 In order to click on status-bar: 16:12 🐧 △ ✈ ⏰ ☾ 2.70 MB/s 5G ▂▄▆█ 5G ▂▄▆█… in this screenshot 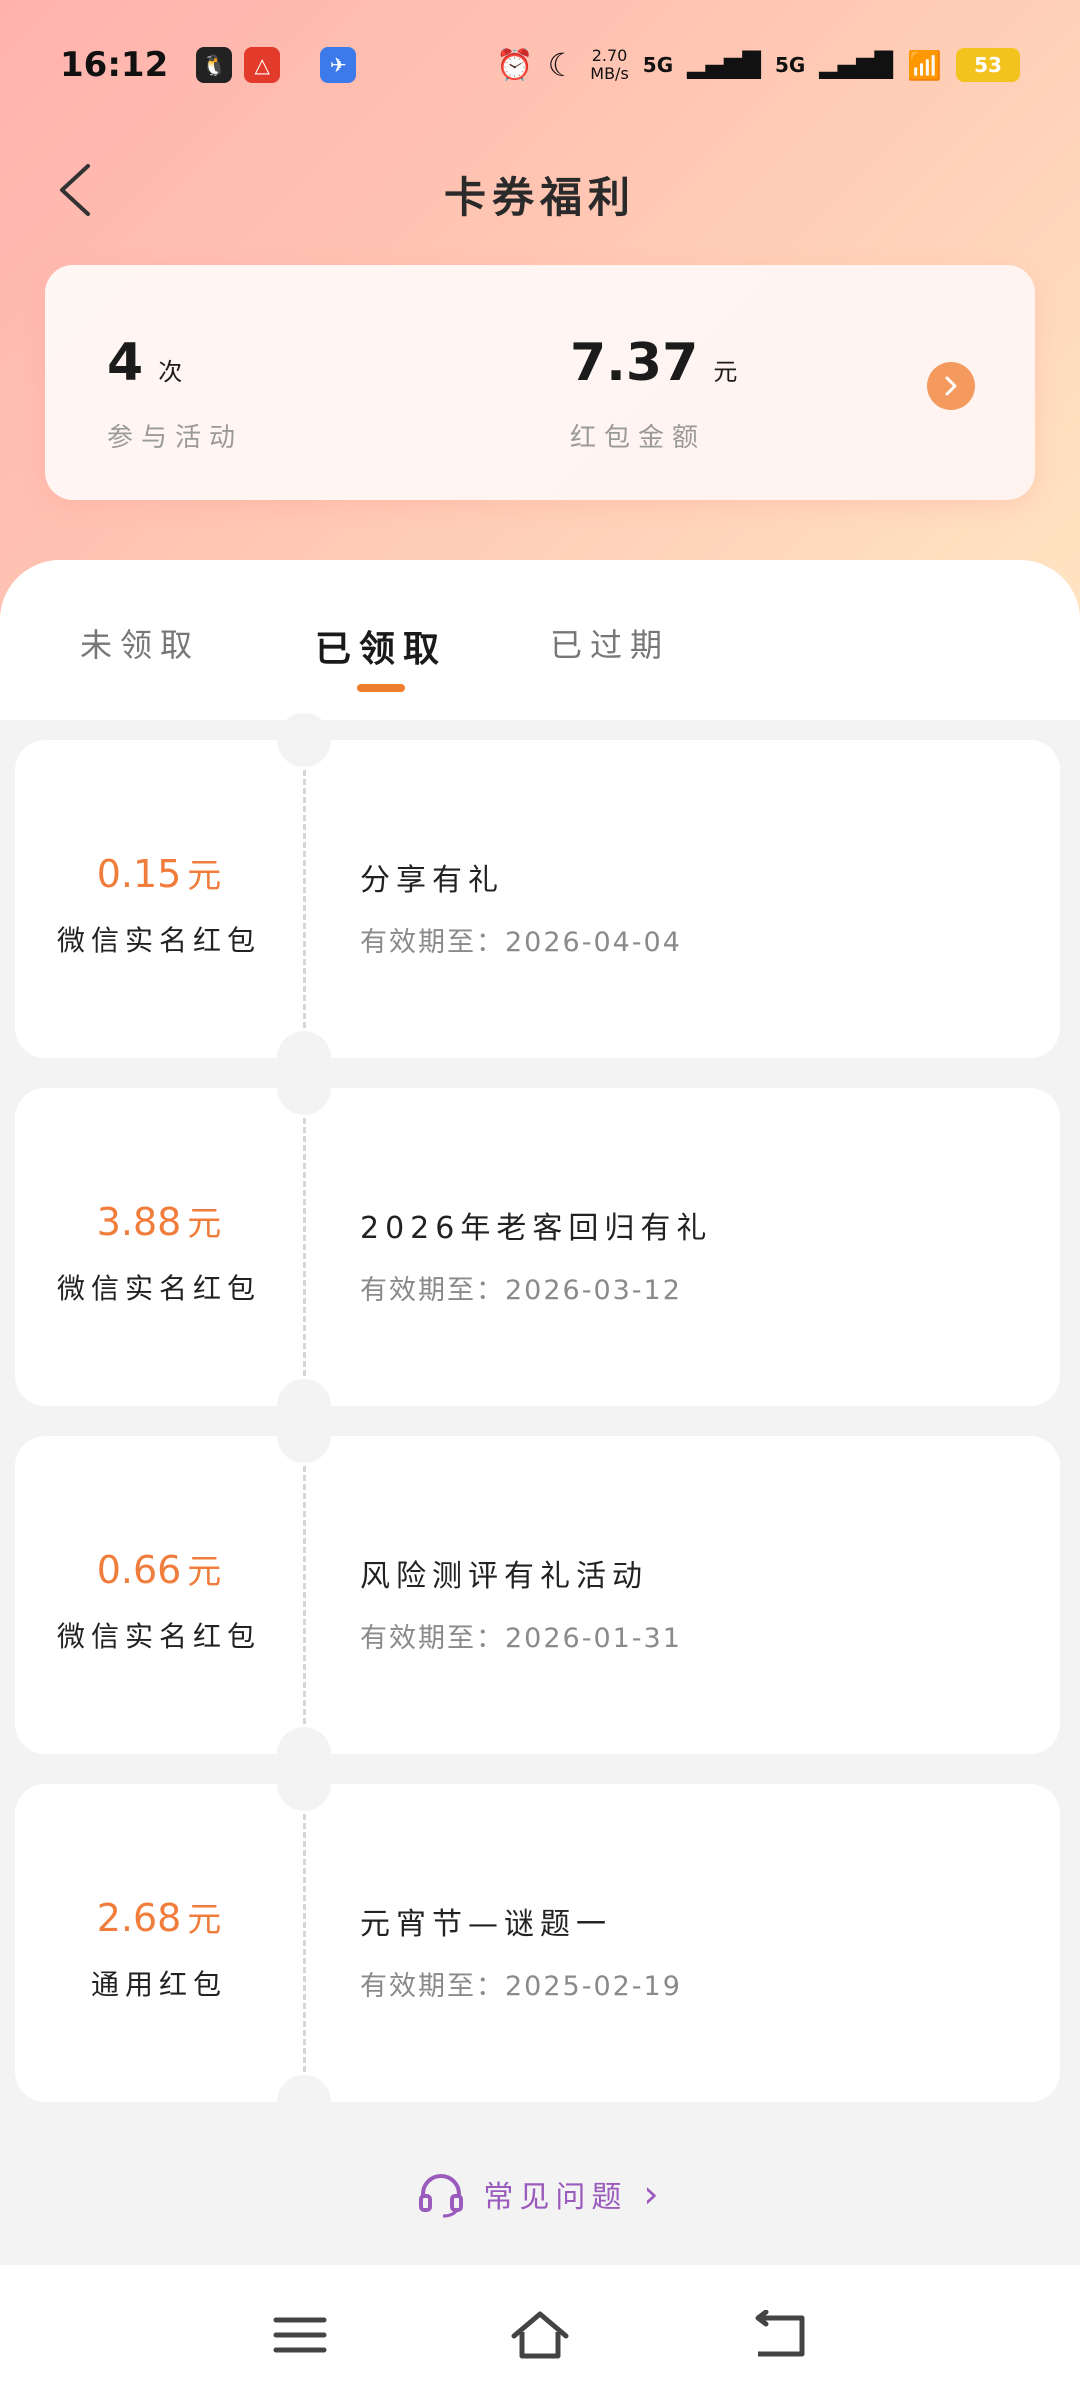, I will do `click(540, 65)`.